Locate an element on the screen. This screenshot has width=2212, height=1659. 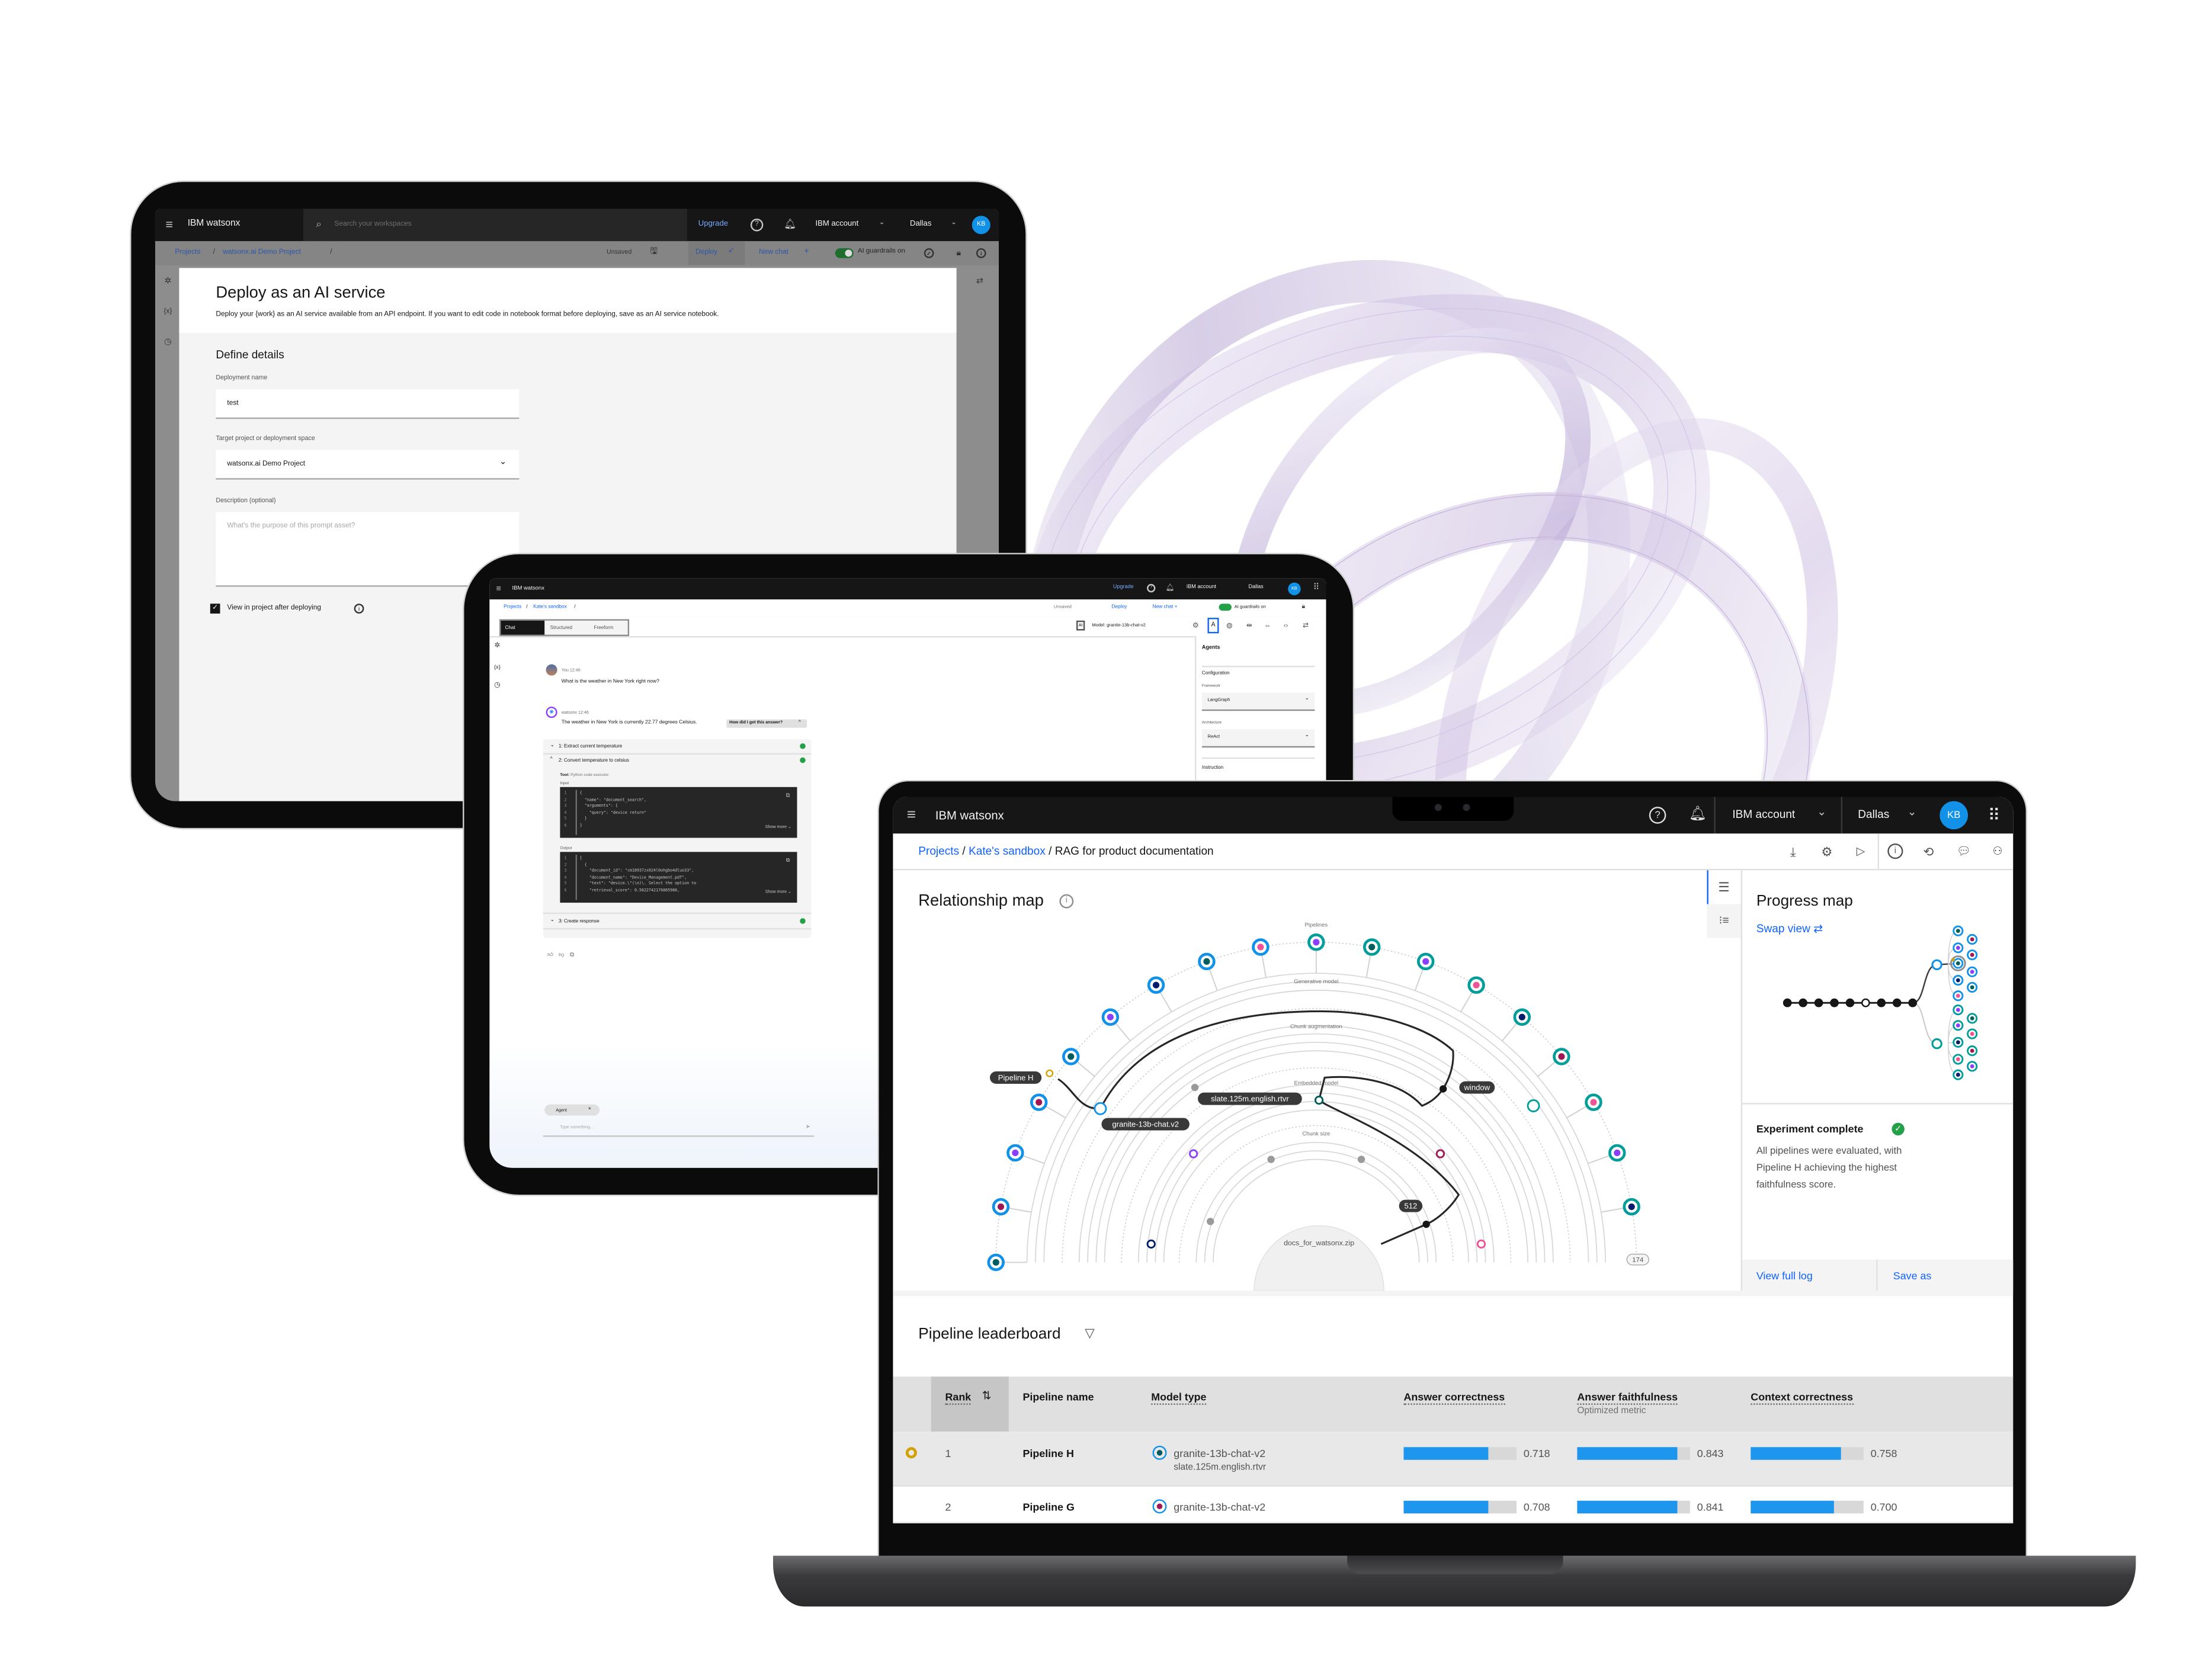
column-header-context-correctness: Context correctness is located at coordinates (1802, 1398).